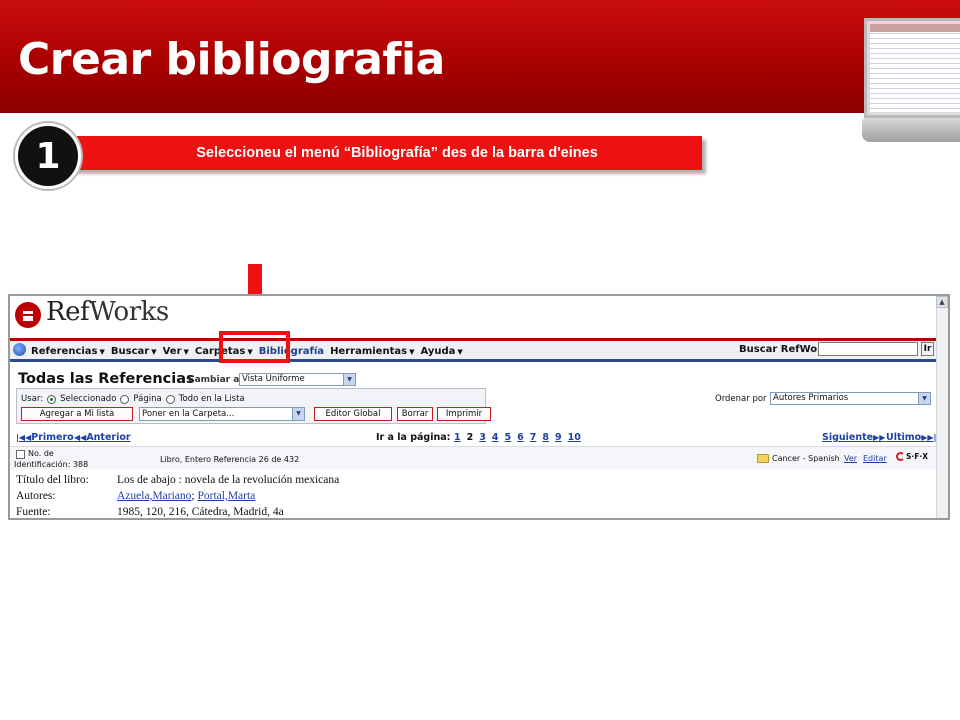 This screenshot has width=960, height=720. I want to click on last-page-link: Ultimo▶▶|, so click(911, 437).